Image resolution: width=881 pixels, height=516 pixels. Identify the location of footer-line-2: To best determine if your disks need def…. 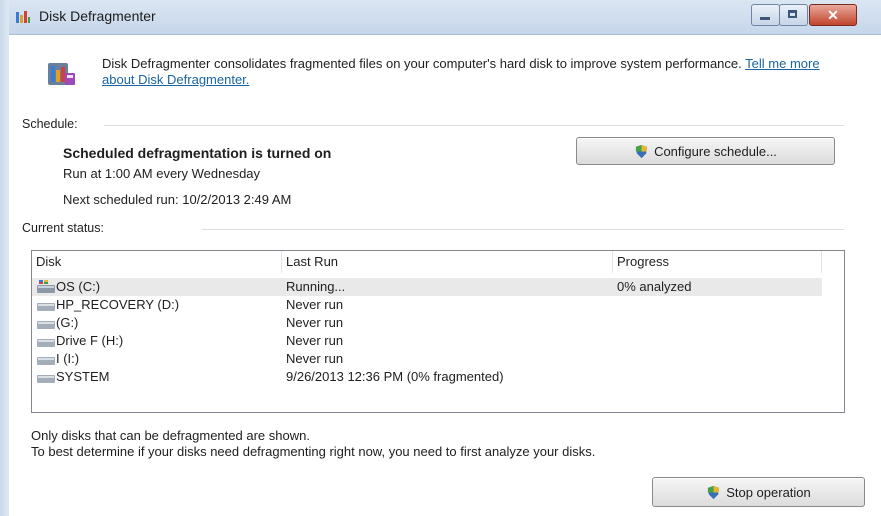
(313, 451).